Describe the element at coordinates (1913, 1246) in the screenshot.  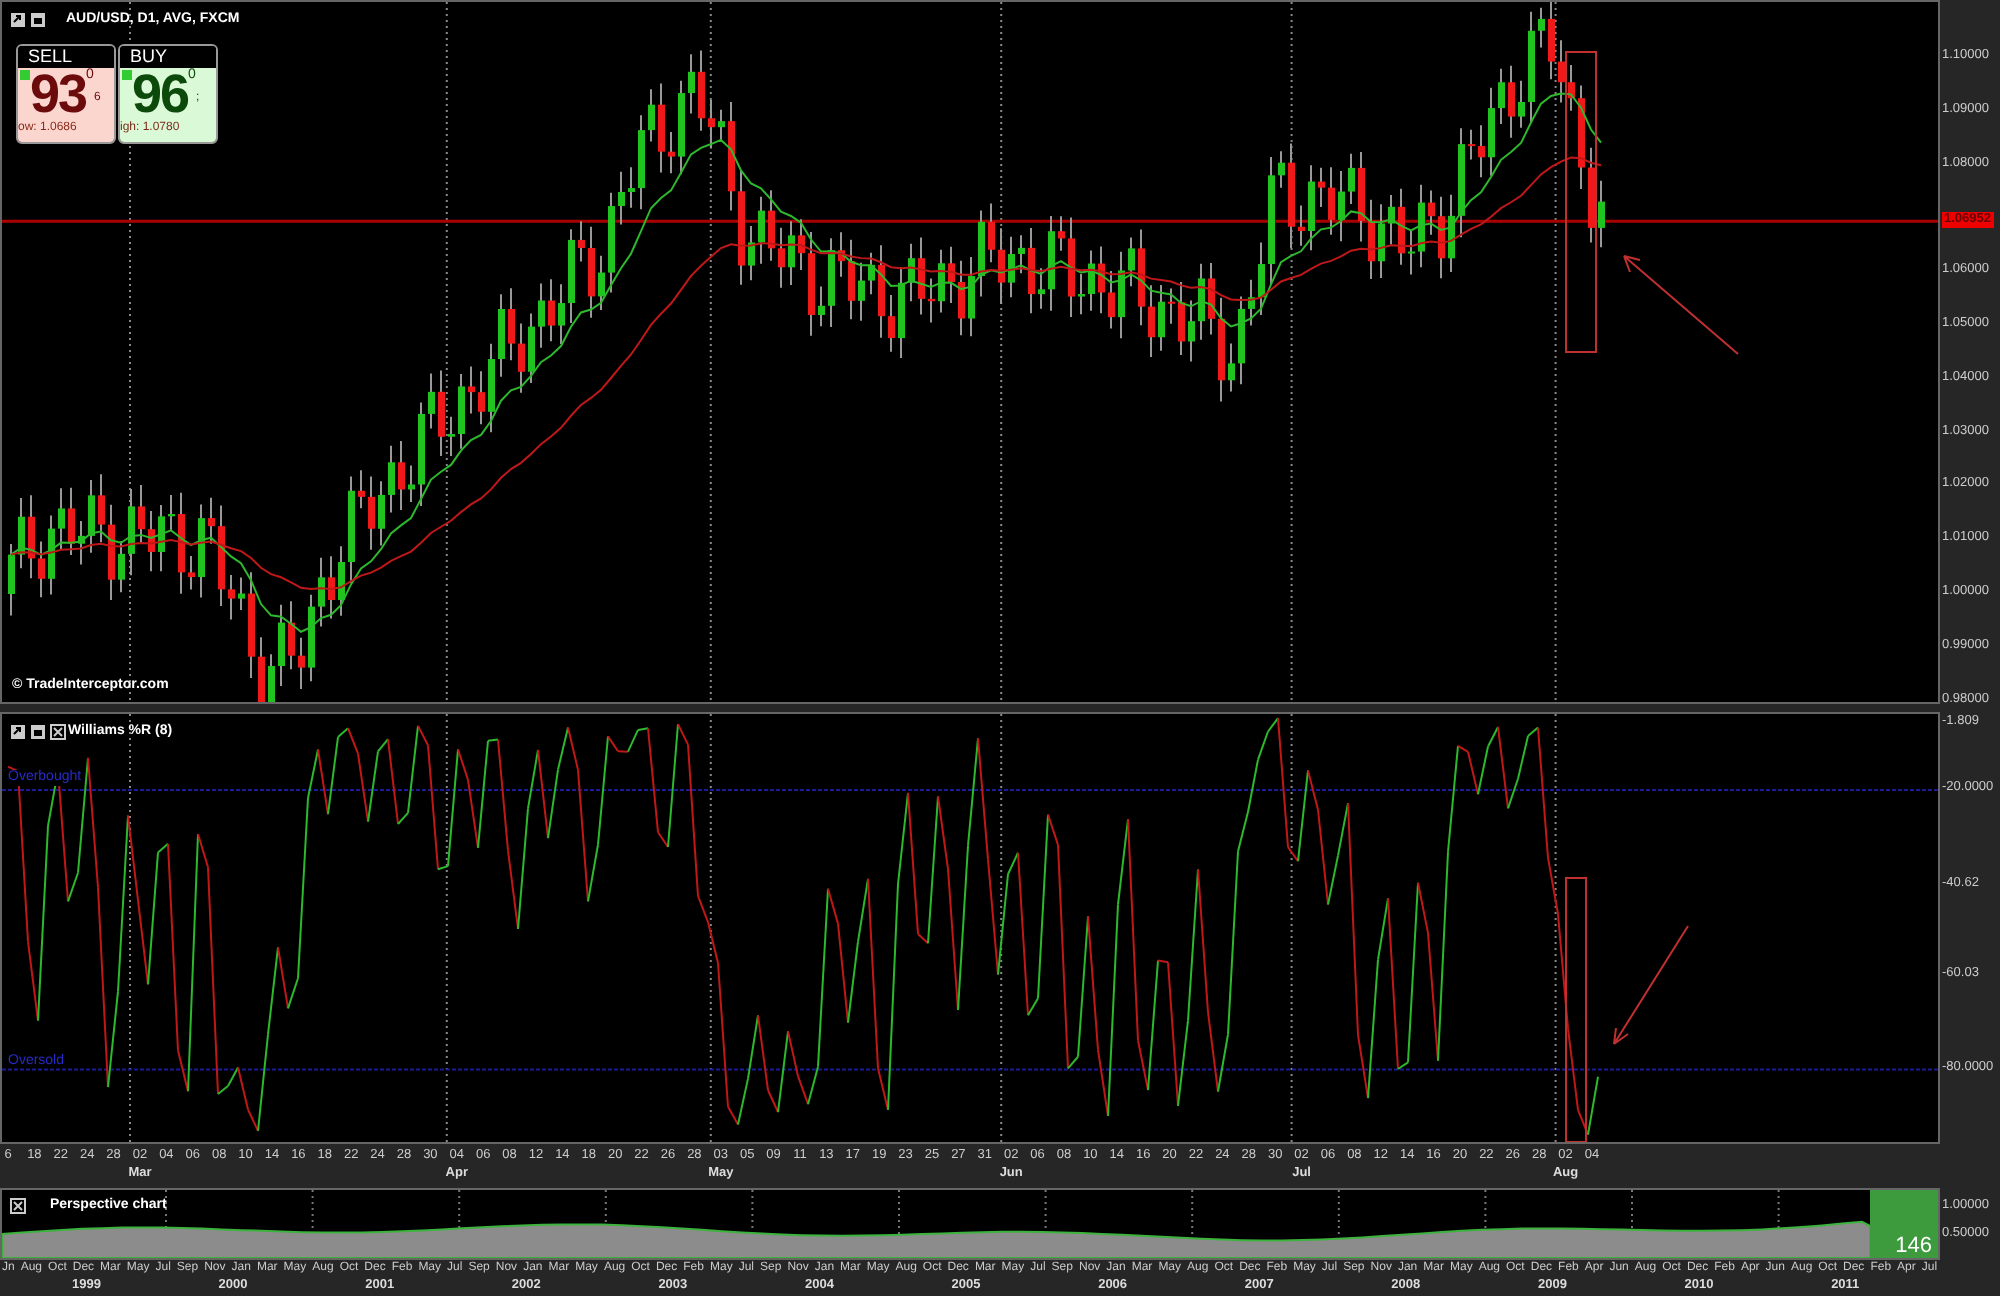
I see `visible-bar-count: 146` at that location.